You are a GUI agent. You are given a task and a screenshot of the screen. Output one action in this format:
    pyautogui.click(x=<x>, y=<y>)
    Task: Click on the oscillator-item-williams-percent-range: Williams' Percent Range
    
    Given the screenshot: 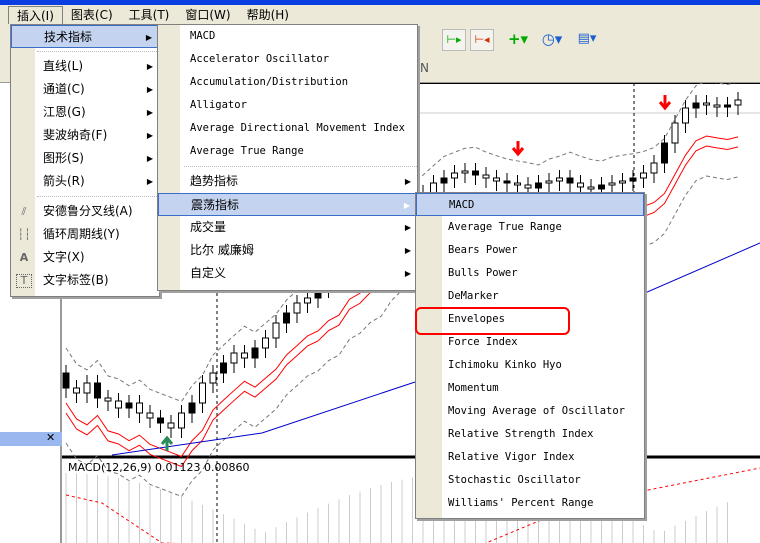 What is the action you would take?
    pyautogui.click(x=530, y=503)
    